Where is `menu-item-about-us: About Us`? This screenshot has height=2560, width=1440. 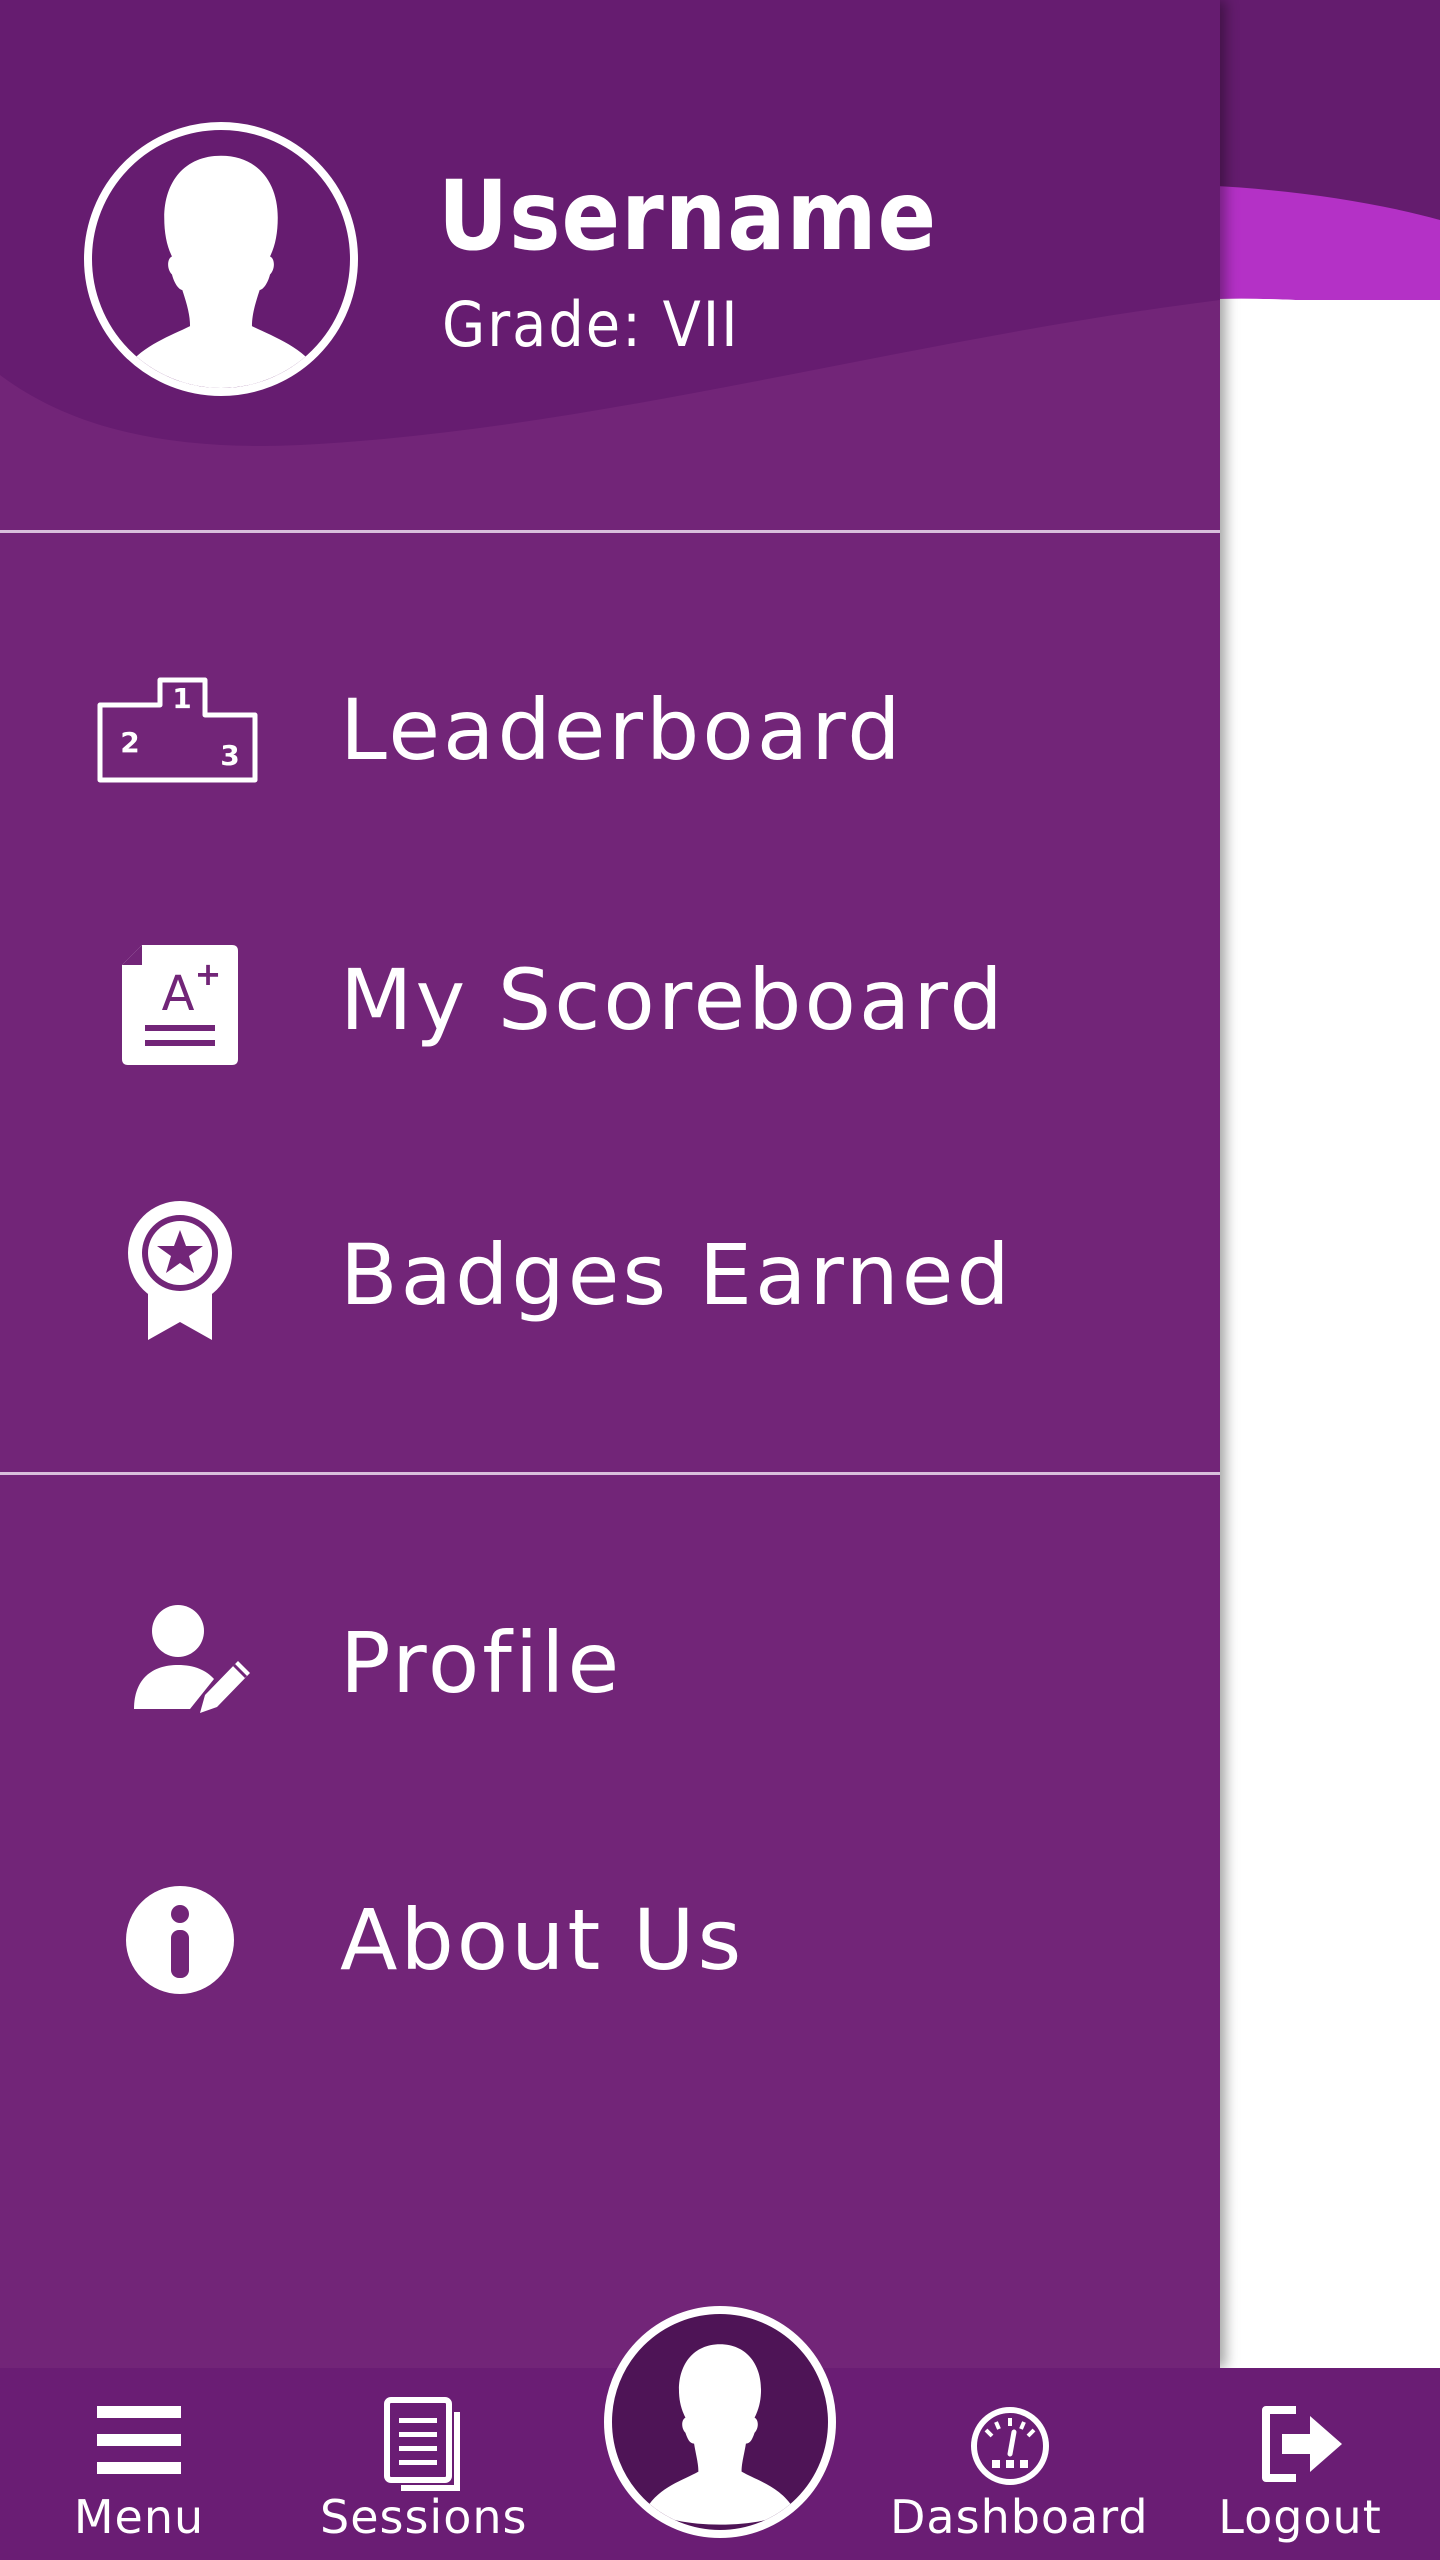 menu-item-about-us: About Us is located at coordinates (610, 1940).